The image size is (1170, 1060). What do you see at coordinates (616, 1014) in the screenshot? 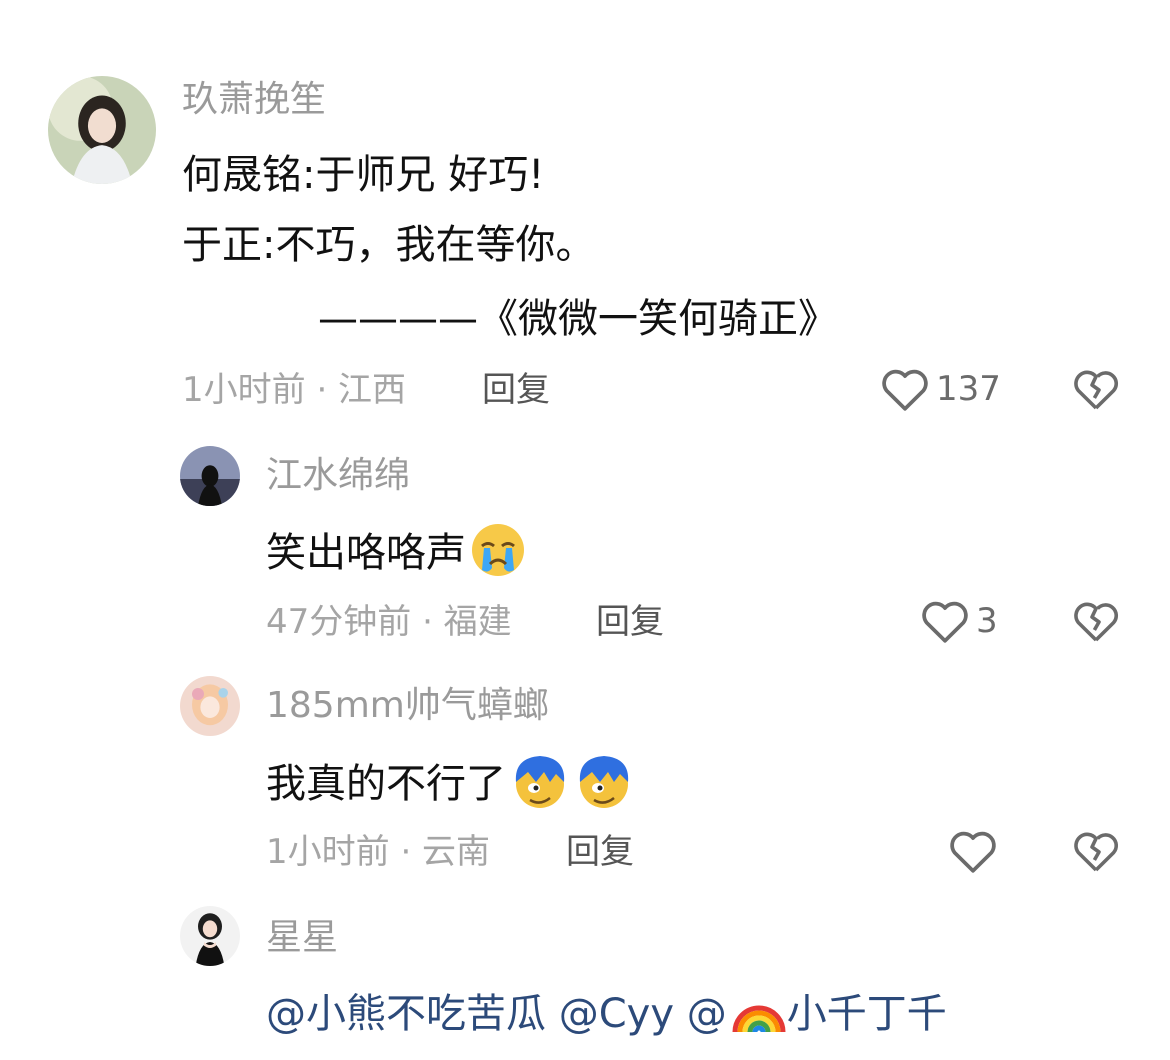
I see `mention-link: @Cyy` at bounding box center [616, 1014].